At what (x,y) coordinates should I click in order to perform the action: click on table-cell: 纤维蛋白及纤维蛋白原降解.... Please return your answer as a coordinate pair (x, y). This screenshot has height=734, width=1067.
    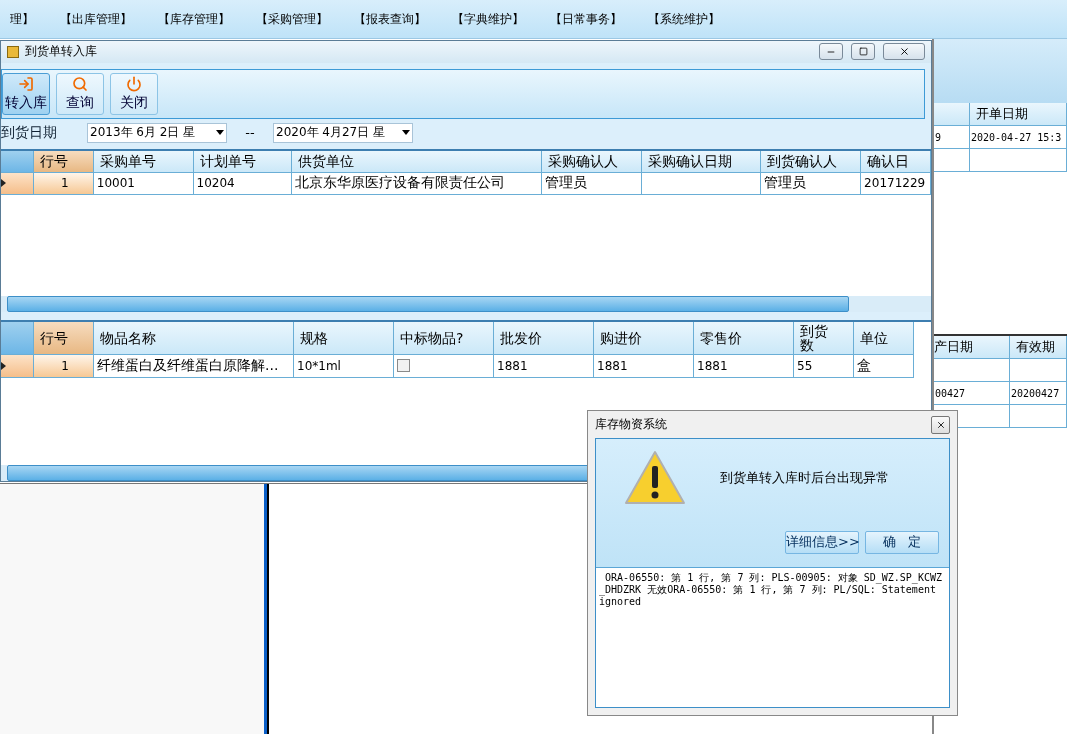
    Looking at the image, I should click on (194, 366).